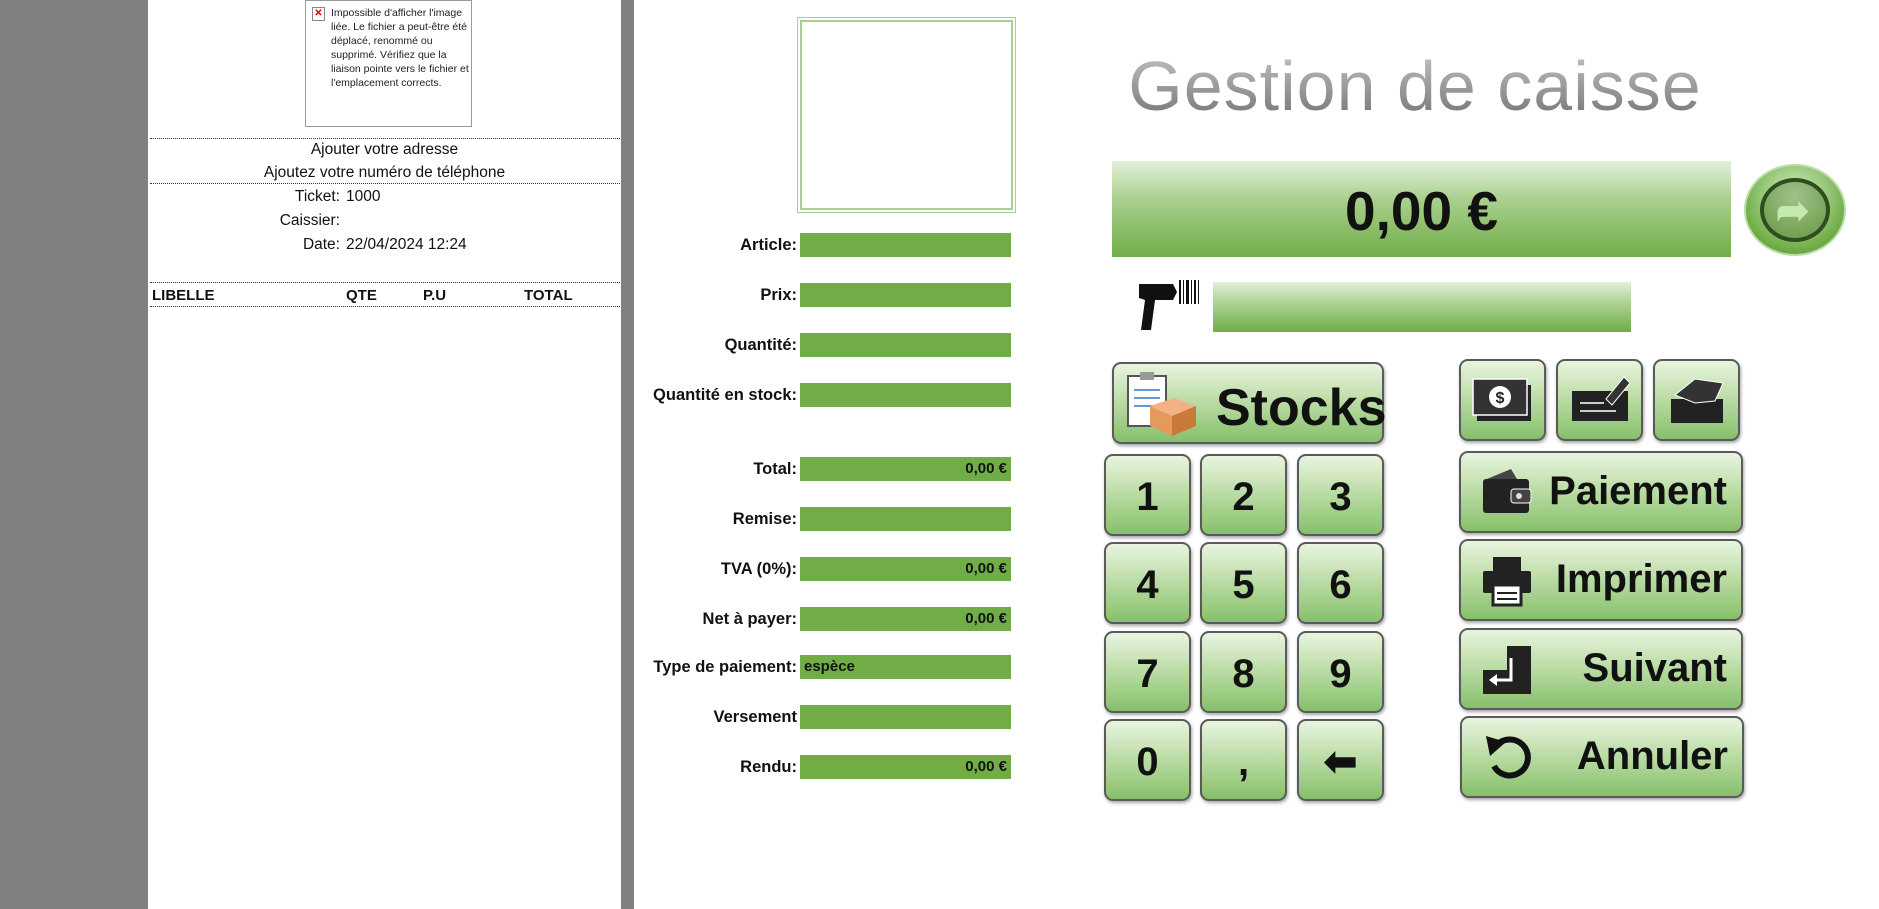  What do you see at coordinates (627, 454) in the screenshot?
I see `divider-bar` at bounding box center [627, 454].